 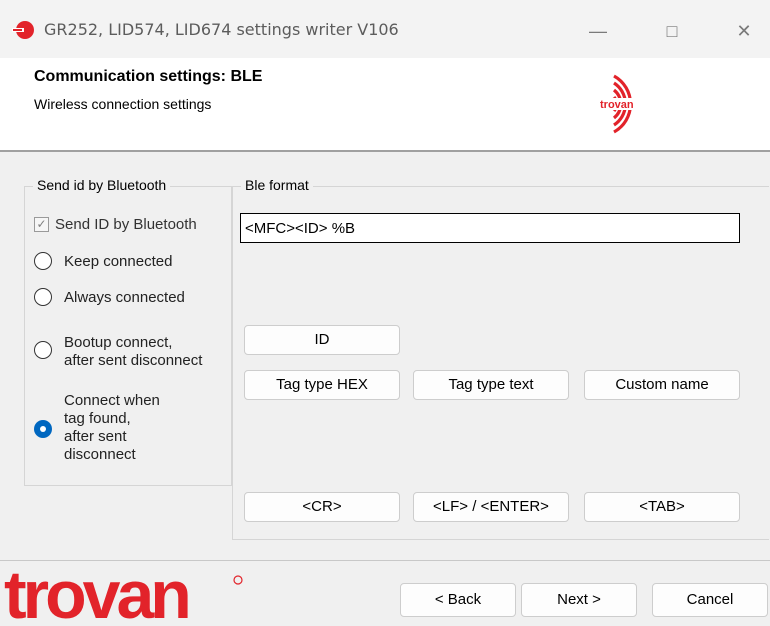 What do you see at coordinates (100, 454) in the screenshot?
I see `radio-connect-when-label-line4: disconnect` at bounding box center [100, 454].